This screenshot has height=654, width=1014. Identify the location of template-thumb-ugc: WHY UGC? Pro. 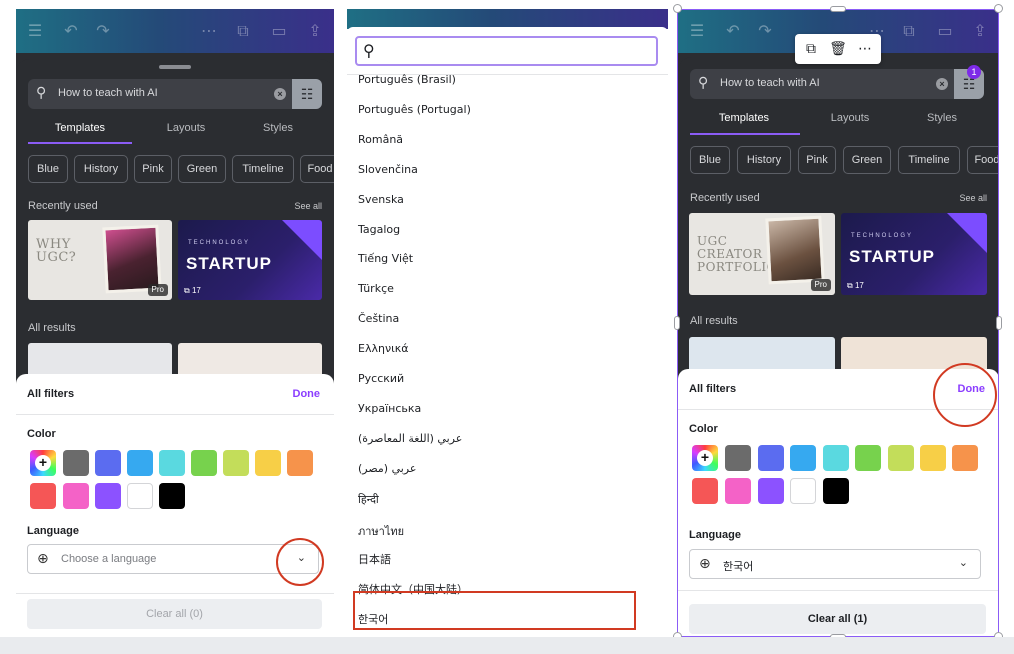
(100, 260).